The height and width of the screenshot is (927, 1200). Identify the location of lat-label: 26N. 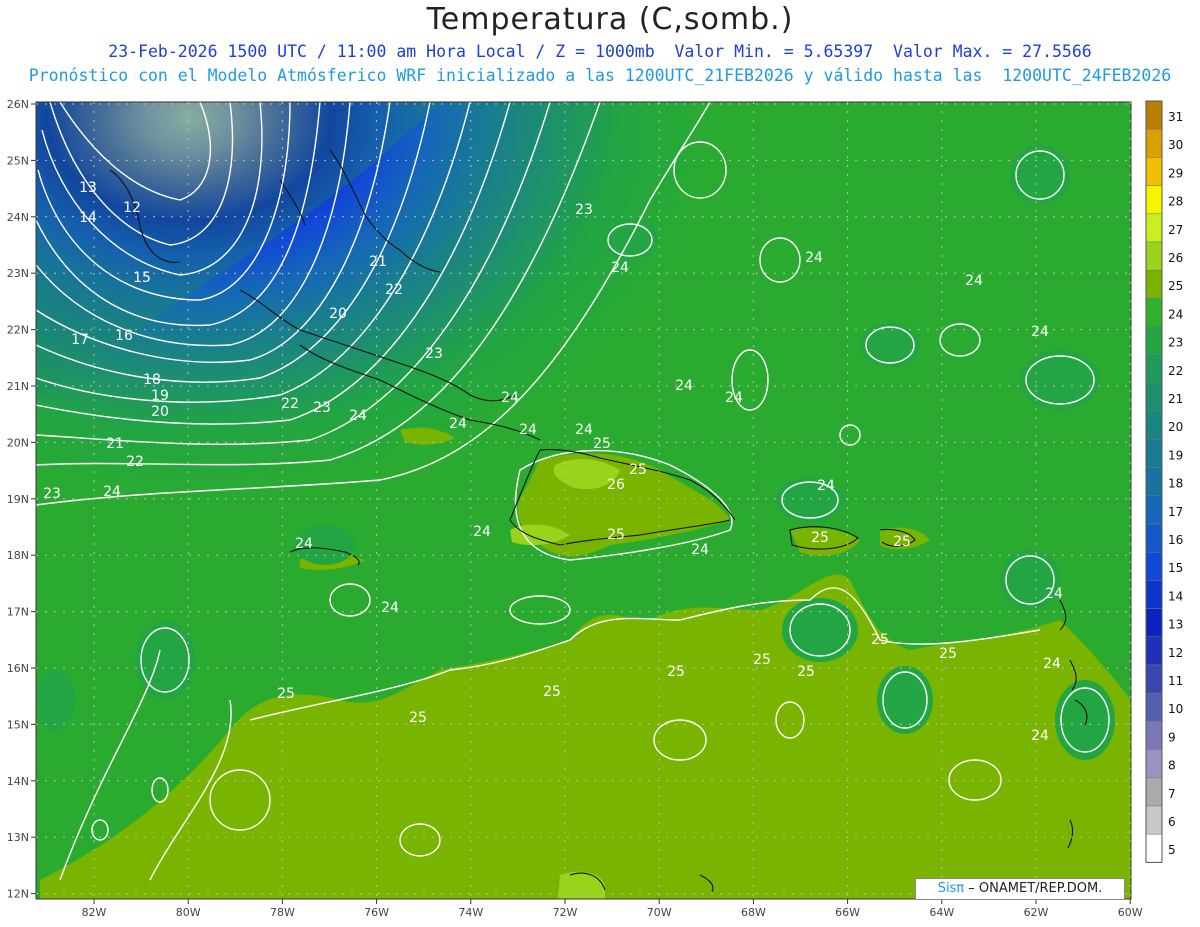
(18, 104).